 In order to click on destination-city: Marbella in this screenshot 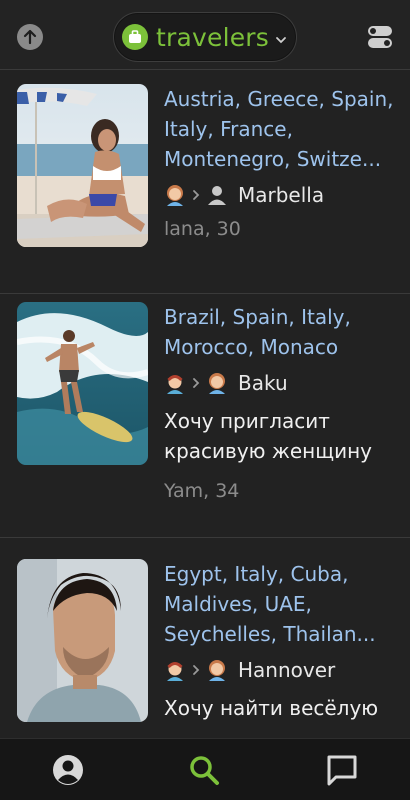, I will do `click(281, 195)`.